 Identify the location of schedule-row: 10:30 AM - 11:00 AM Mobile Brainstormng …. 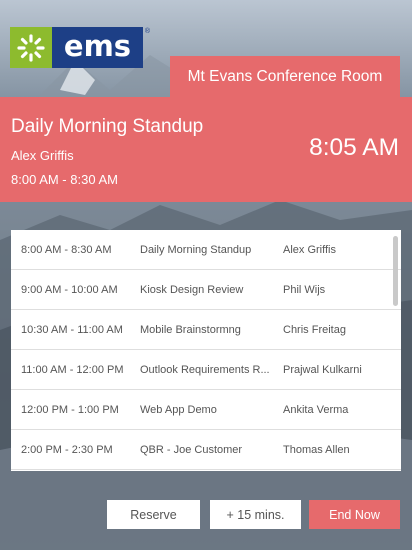
(206, 330).